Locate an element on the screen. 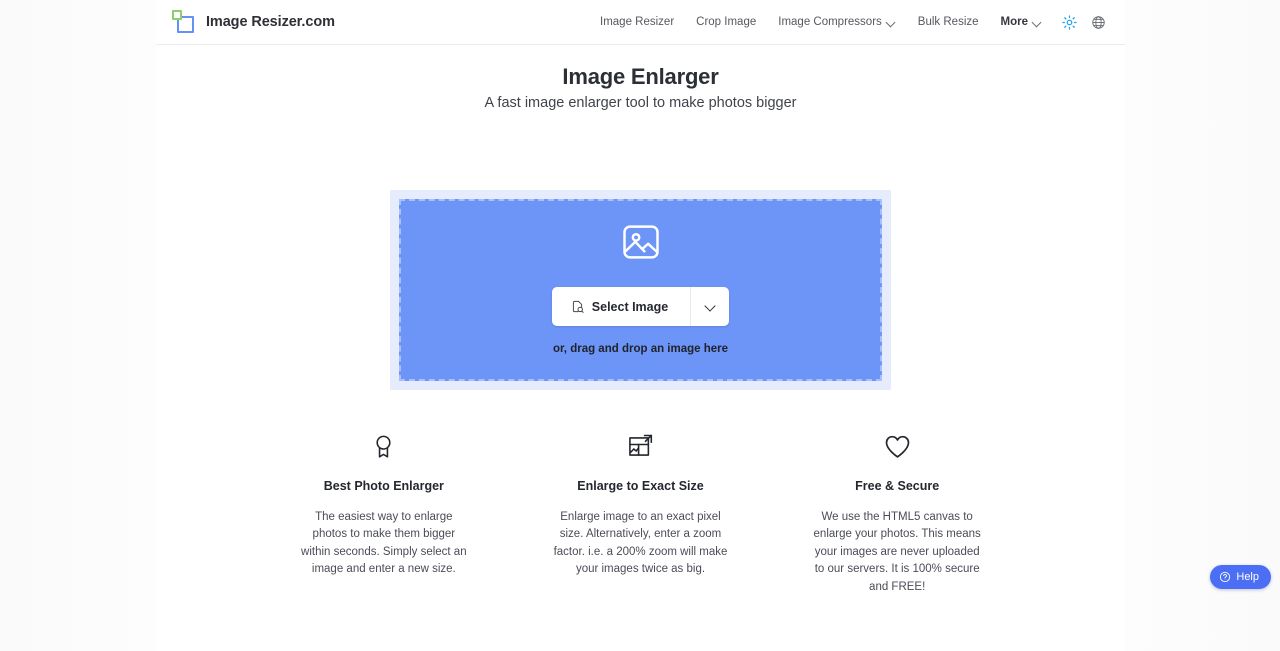  nav-item-image-compressors: Image Compressors is located at coordinates (837, 22).